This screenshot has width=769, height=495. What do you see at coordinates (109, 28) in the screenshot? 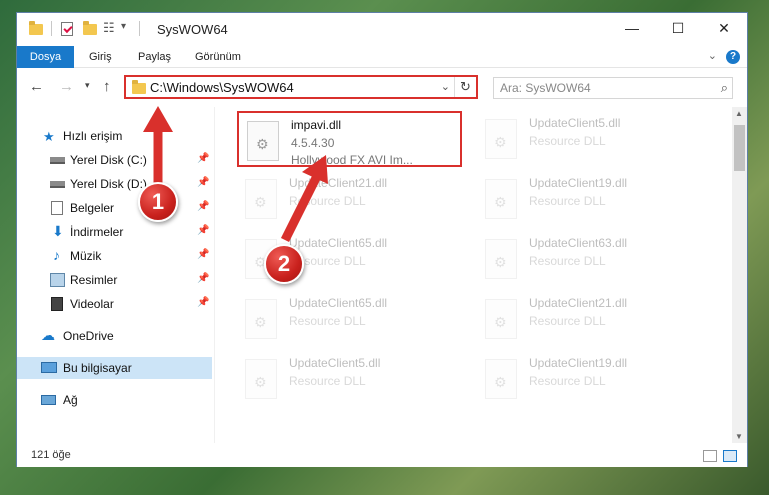
I see `customize-icon: ☷` at bounding box center [109, 28].